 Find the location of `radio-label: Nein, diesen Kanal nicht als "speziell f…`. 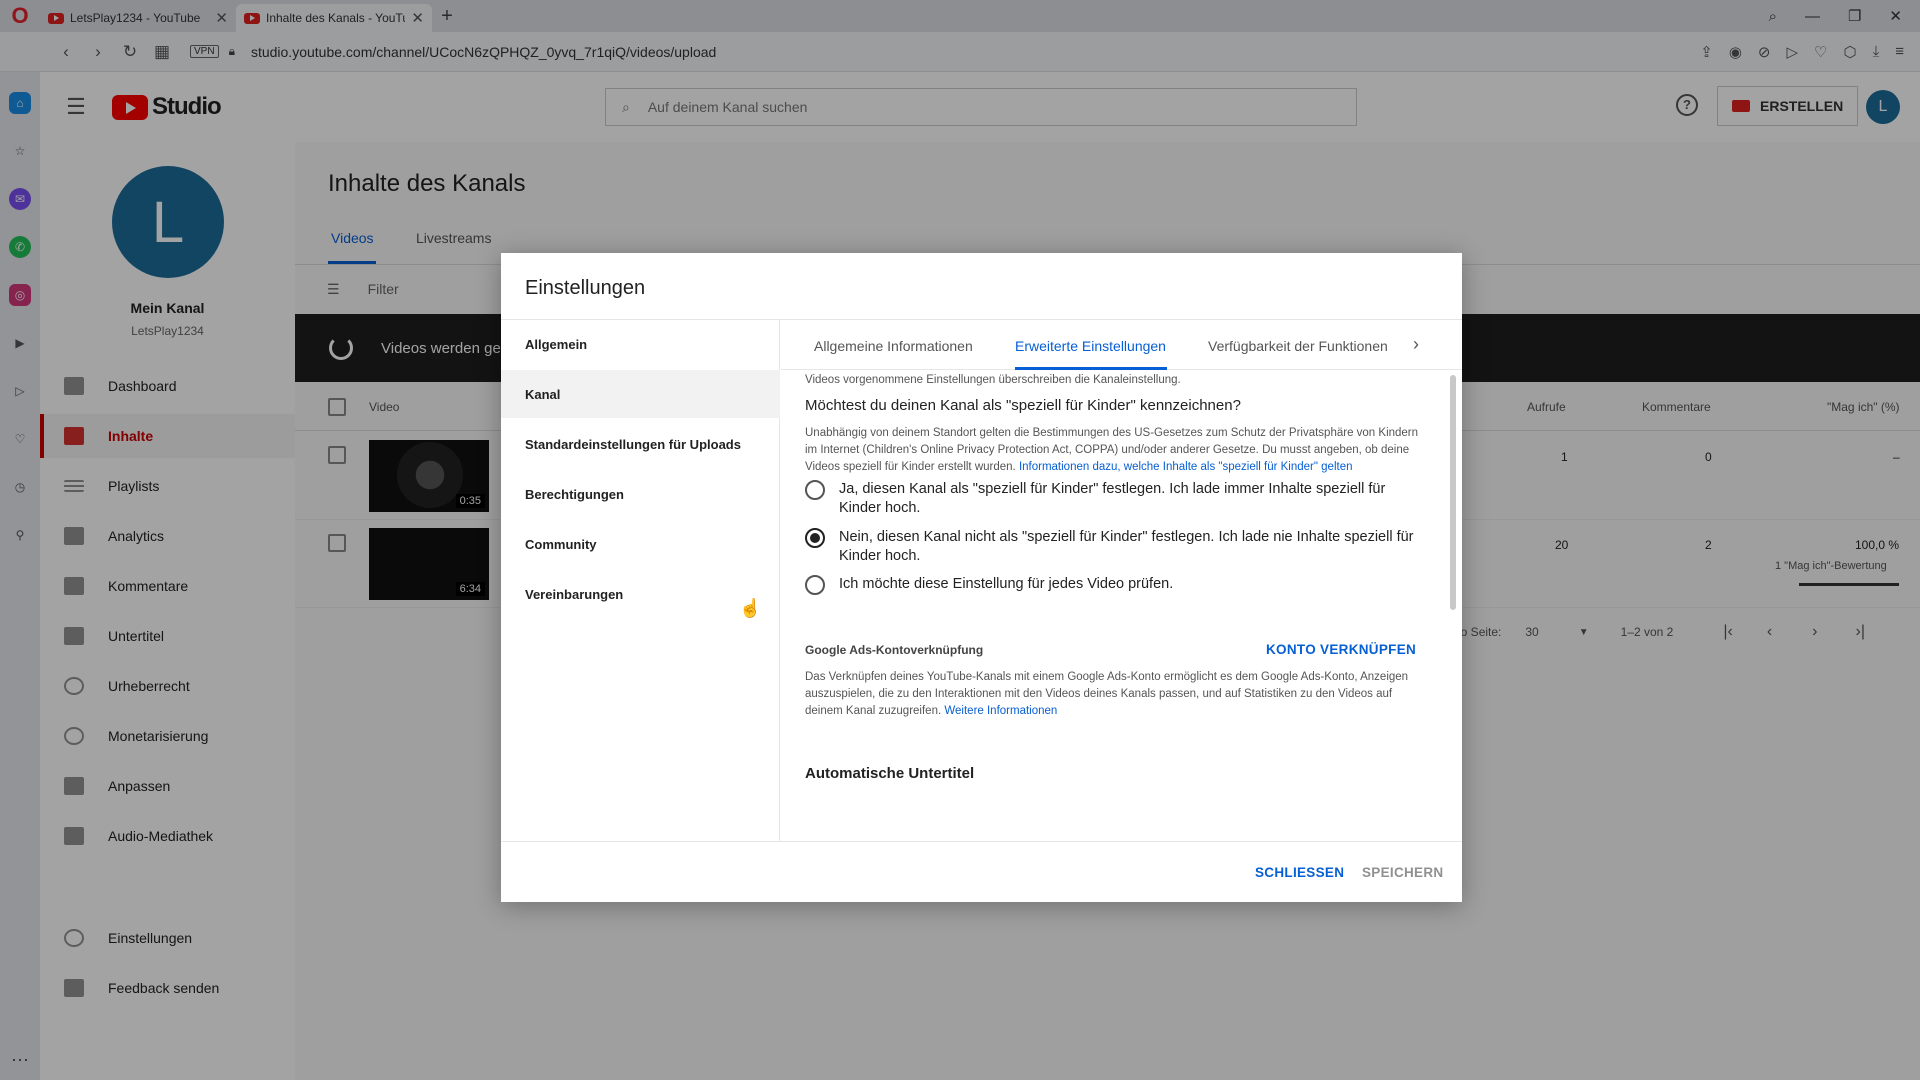

radio-label: Nein, diesen Kanal nicht als "speziell f… is located at coordinates (1126, 546).